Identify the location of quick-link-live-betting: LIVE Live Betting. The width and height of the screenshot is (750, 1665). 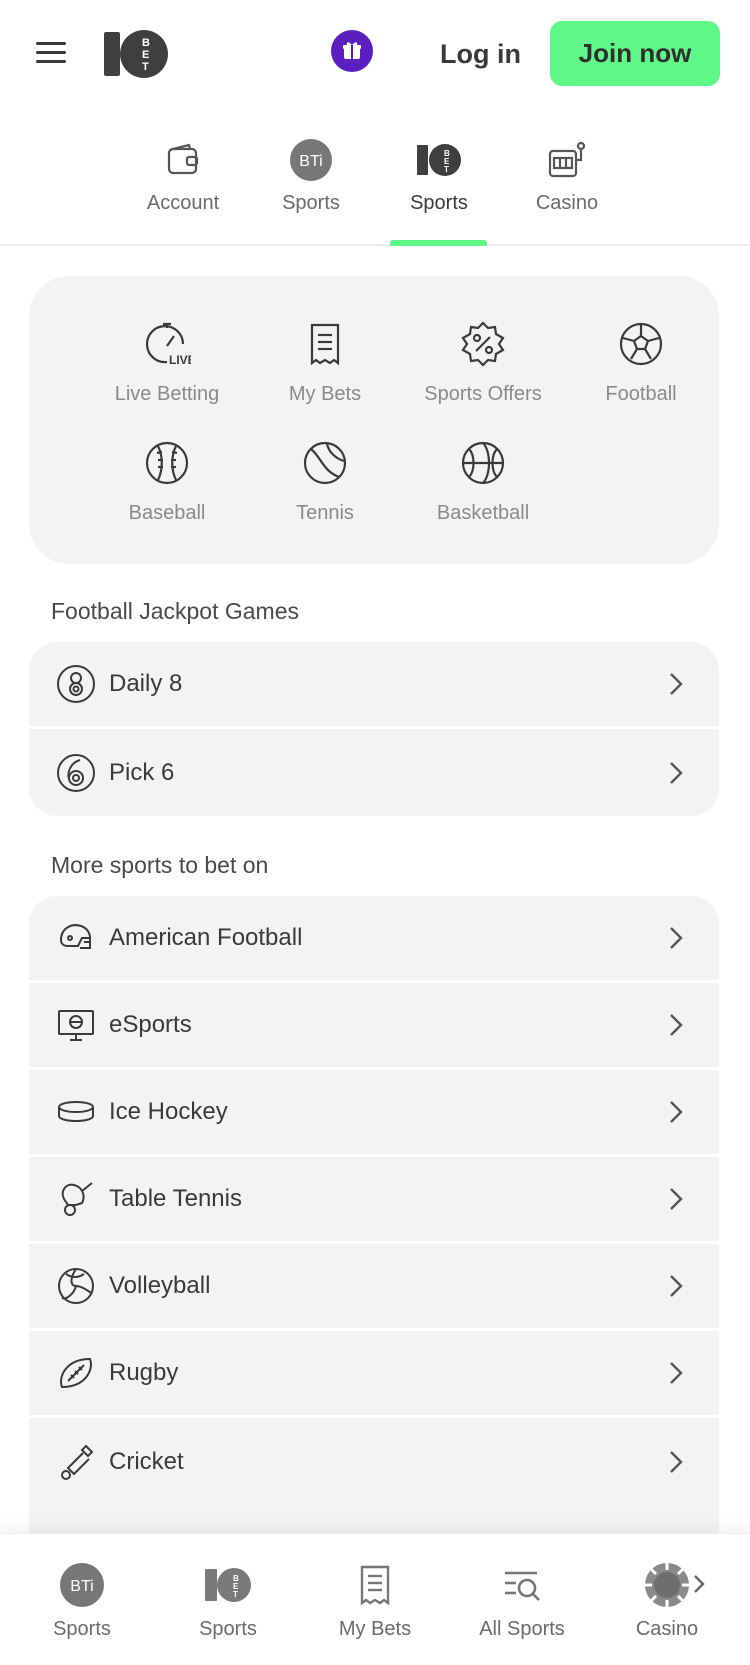
(167, 363).